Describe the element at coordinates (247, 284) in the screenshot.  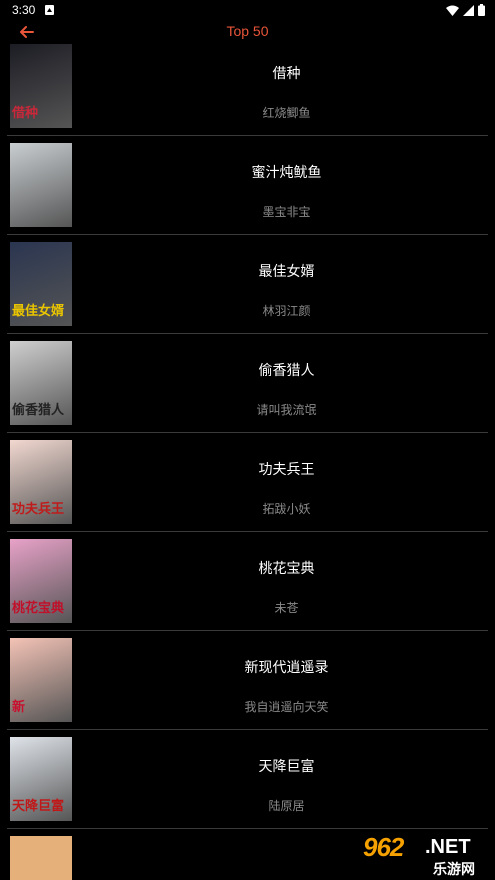
I see `book-row: 最佳女婿 最佳女婿 林羽江颜` at that location.